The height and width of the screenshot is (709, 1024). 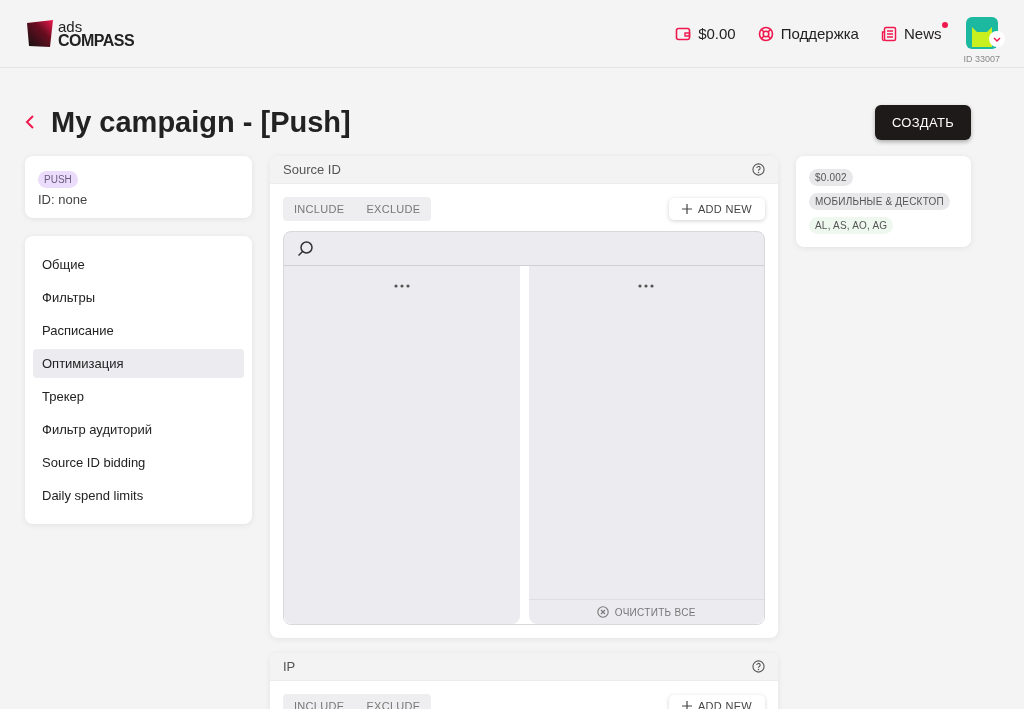 What do you see at coordinates (305, 248) in the screenshot?
I see `search-icon` at bounding box center [305, 248].